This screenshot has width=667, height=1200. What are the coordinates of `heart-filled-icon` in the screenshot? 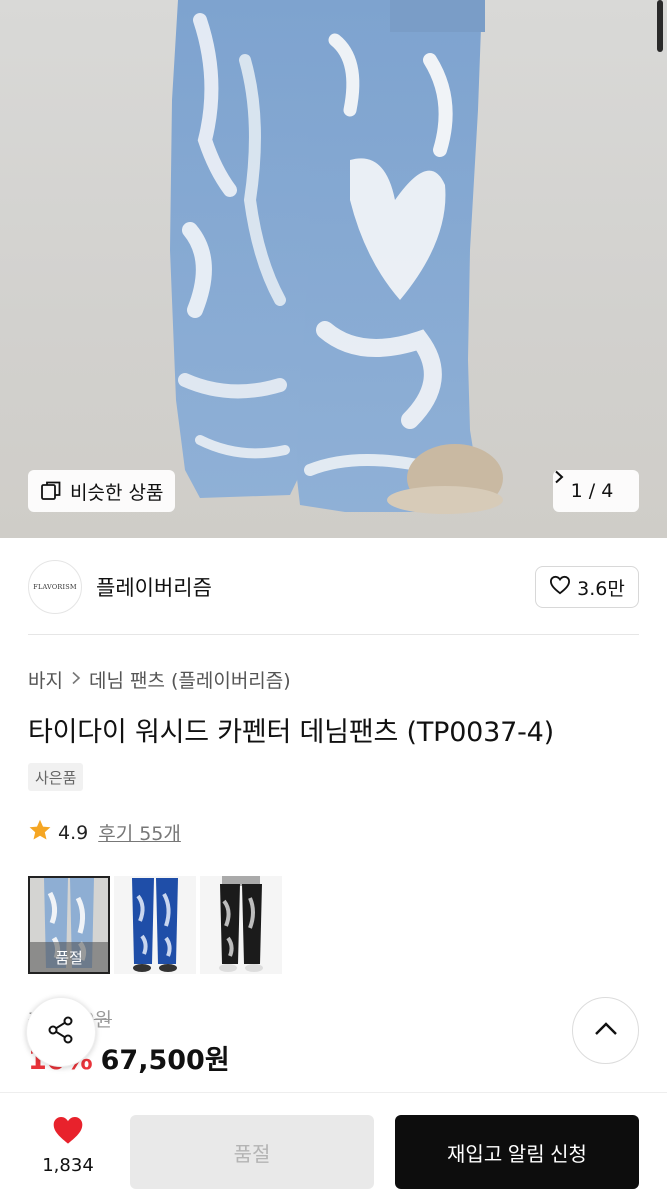 It's located at (68, 1132).